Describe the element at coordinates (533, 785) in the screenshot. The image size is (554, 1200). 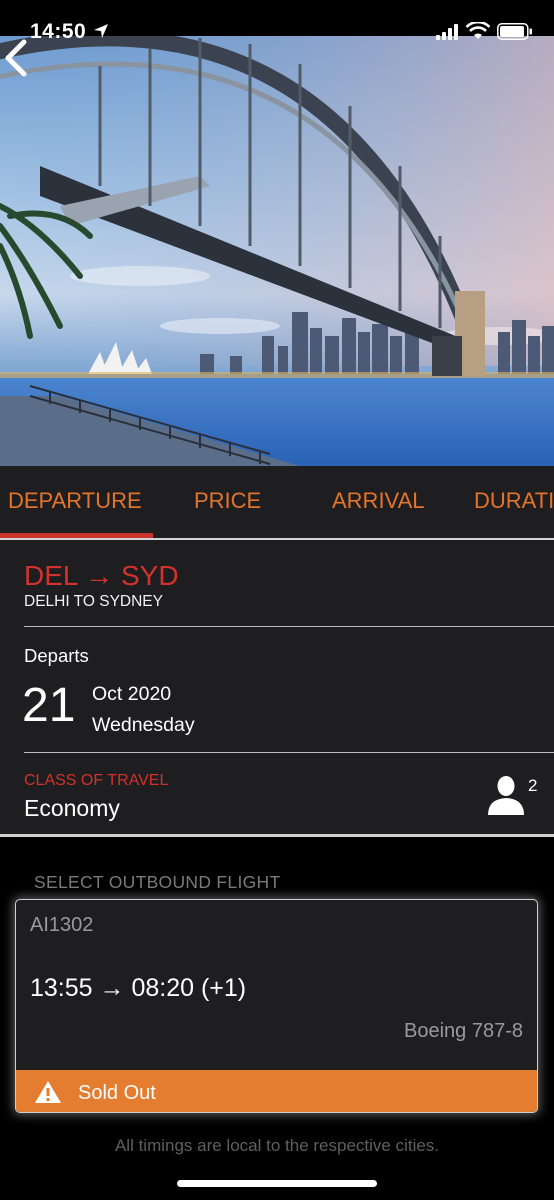
I see `passenger-count: 2` at that location.